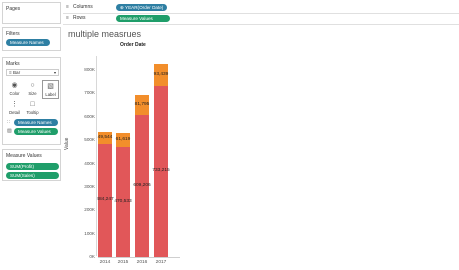 This screenshot has height=270, width=459. What do you see at coordinates (123, 201) in the screenshot?
I see `data-label-sales: 470,533` at bounding box center [123, 201].